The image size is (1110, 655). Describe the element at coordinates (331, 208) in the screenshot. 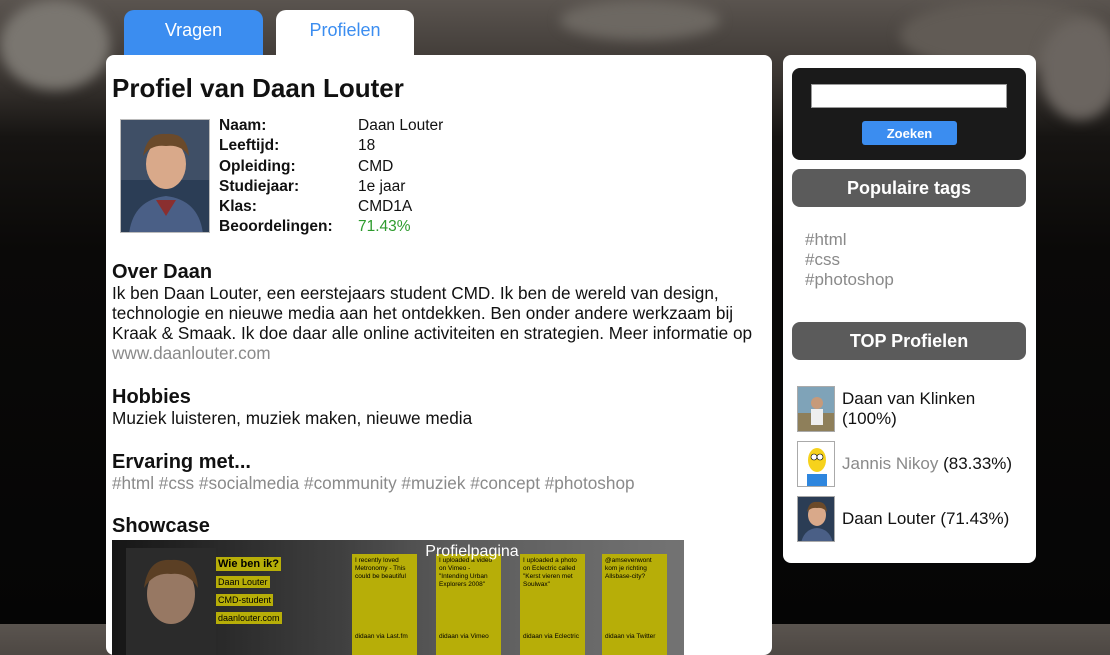

I see `detail-row-klas: Klas: CMD1A` at that location.